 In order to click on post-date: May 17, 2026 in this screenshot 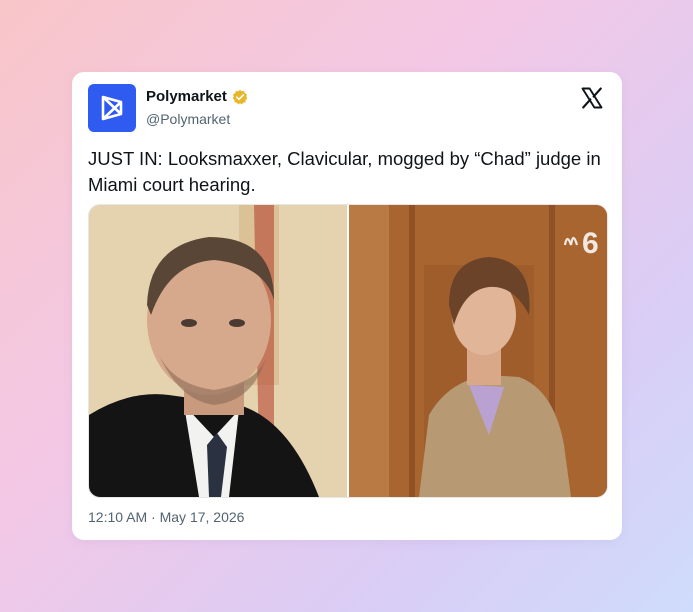, I will do `click(202, 517)`.